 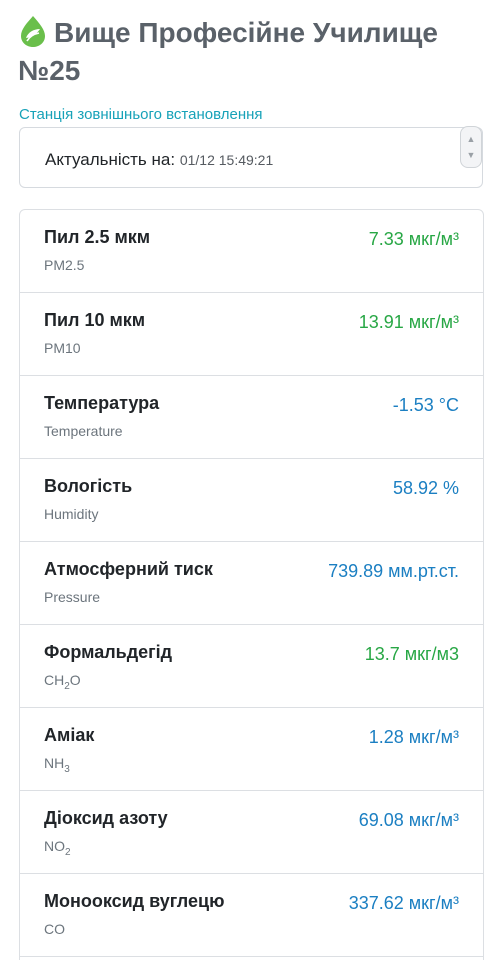 I want to click on measurement-row-temperature: Температура Temperature -1.53 °C, so click(x=251, y=417).